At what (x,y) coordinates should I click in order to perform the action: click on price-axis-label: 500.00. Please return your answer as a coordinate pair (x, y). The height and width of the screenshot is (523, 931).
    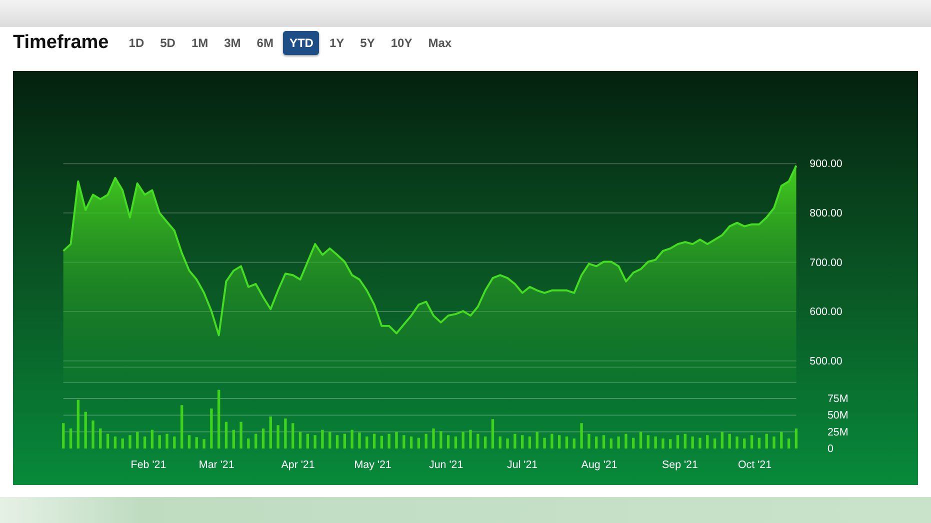
    Looking at the image, I should click on (826, 361).